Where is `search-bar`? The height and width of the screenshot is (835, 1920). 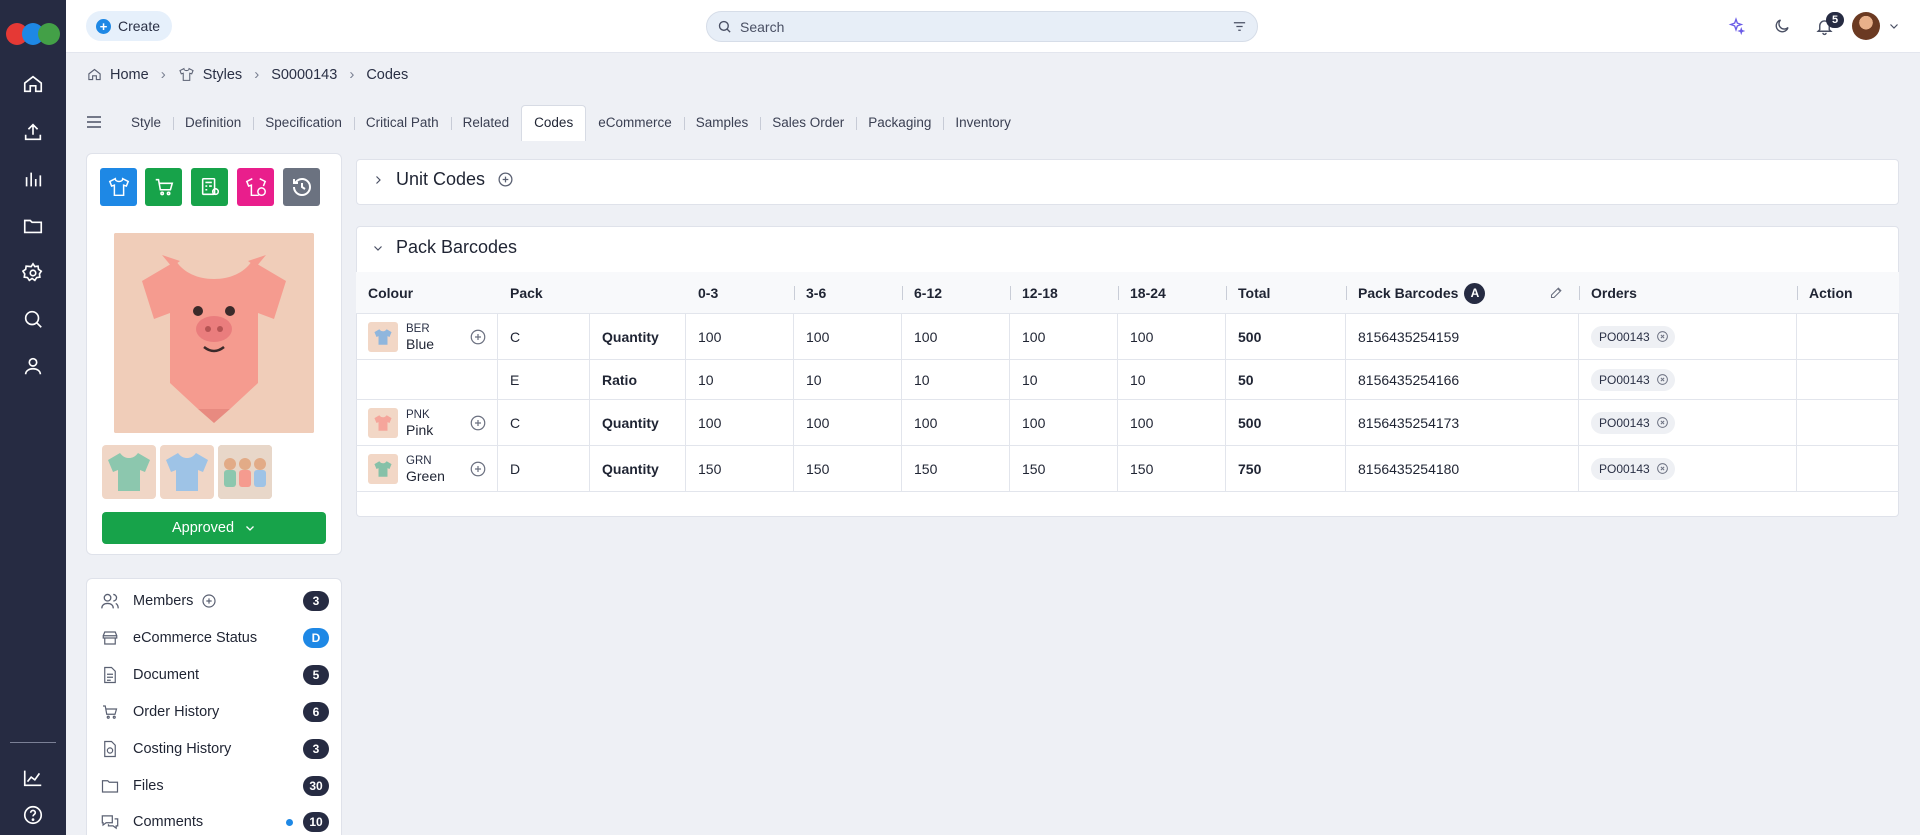
search-bar is located at coordinates (982, 26).